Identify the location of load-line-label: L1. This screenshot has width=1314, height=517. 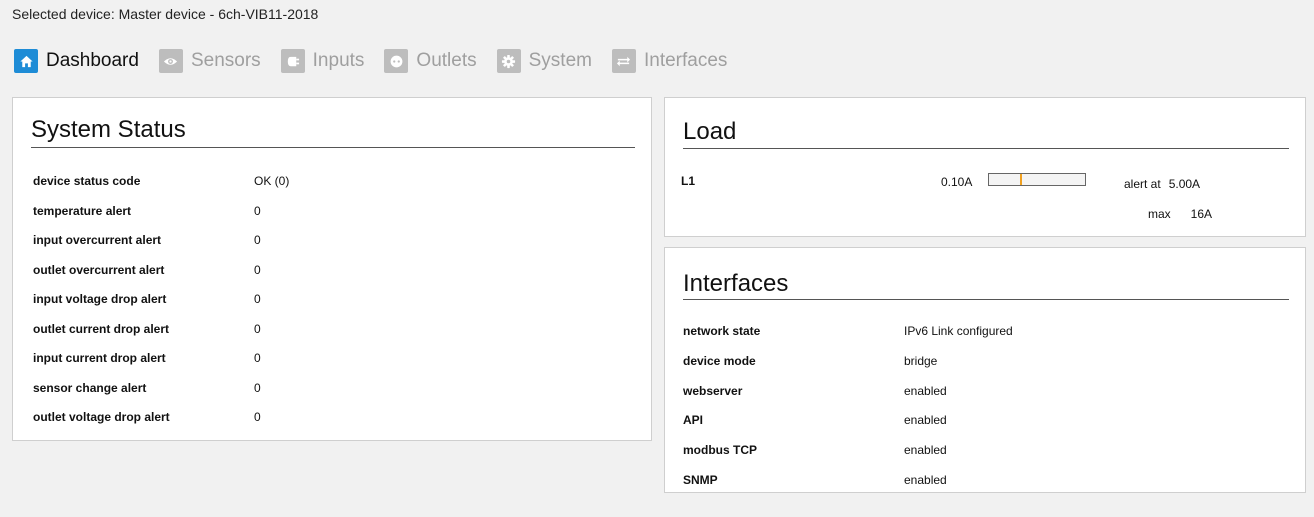
(688, 181).